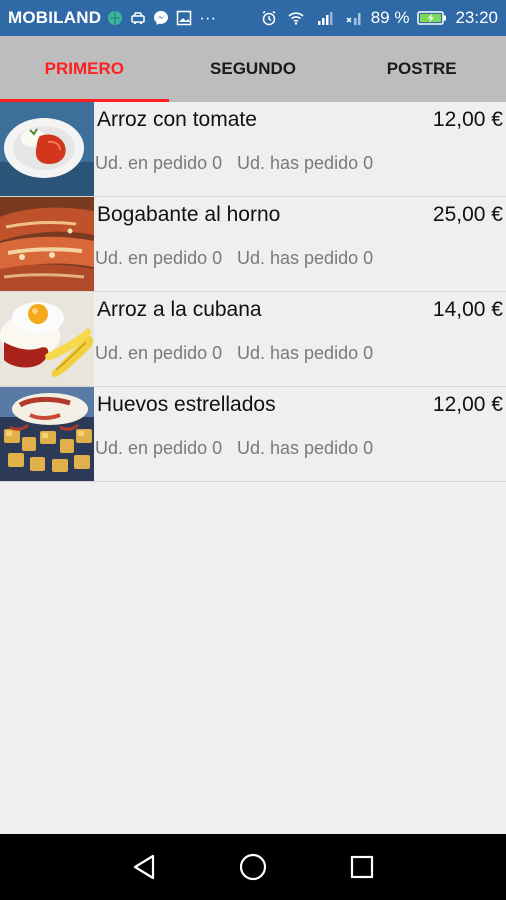 The width and height of the screenshot is (506, 900). I want to click on recents-icon, so click(362, 867).